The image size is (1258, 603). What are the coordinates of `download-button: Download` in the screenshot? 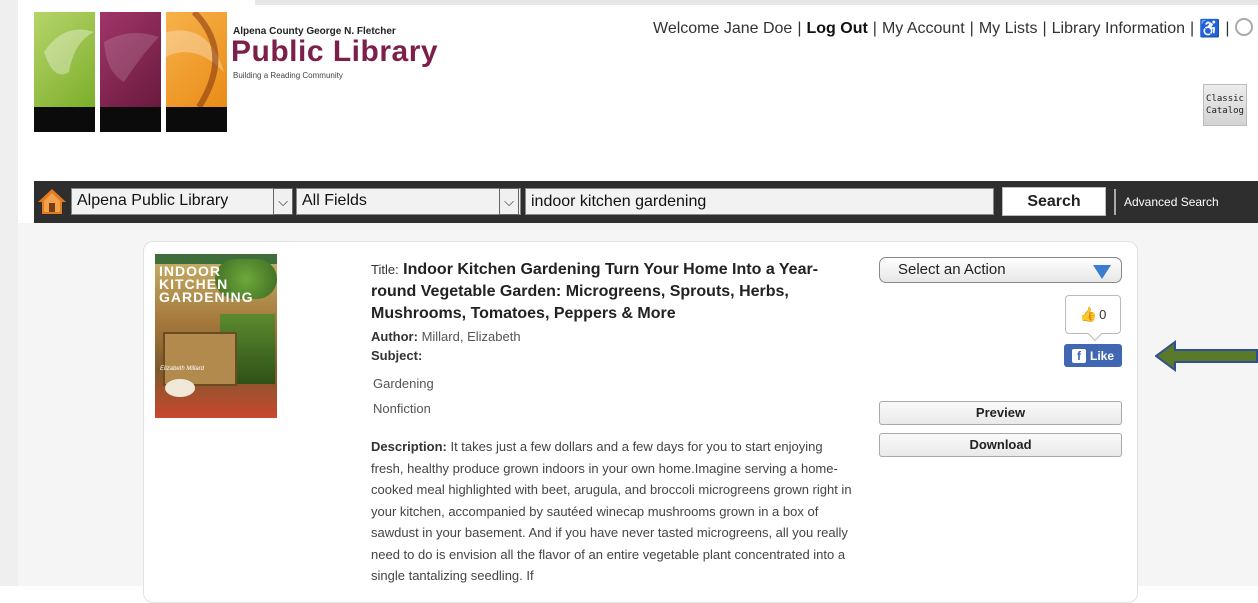 It's located at (1000, 445).